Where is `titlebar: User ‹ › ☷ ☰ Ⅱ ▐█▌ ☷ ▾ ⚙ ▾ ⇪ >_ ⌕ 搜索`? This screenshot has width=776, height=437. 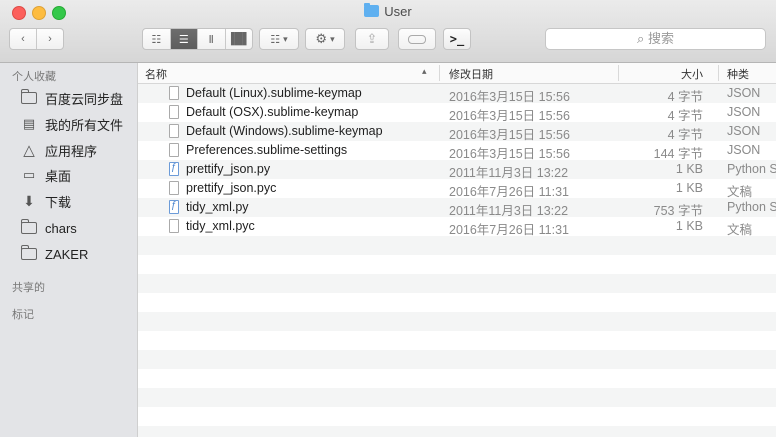
titlebar: User ‹ › ☷ ☰ Ⅱ ▐█▌ ☷ ▾ ⚙ ▾ ⇪ >_ ⌕ 搜索 is located at coordinates (388, 31).